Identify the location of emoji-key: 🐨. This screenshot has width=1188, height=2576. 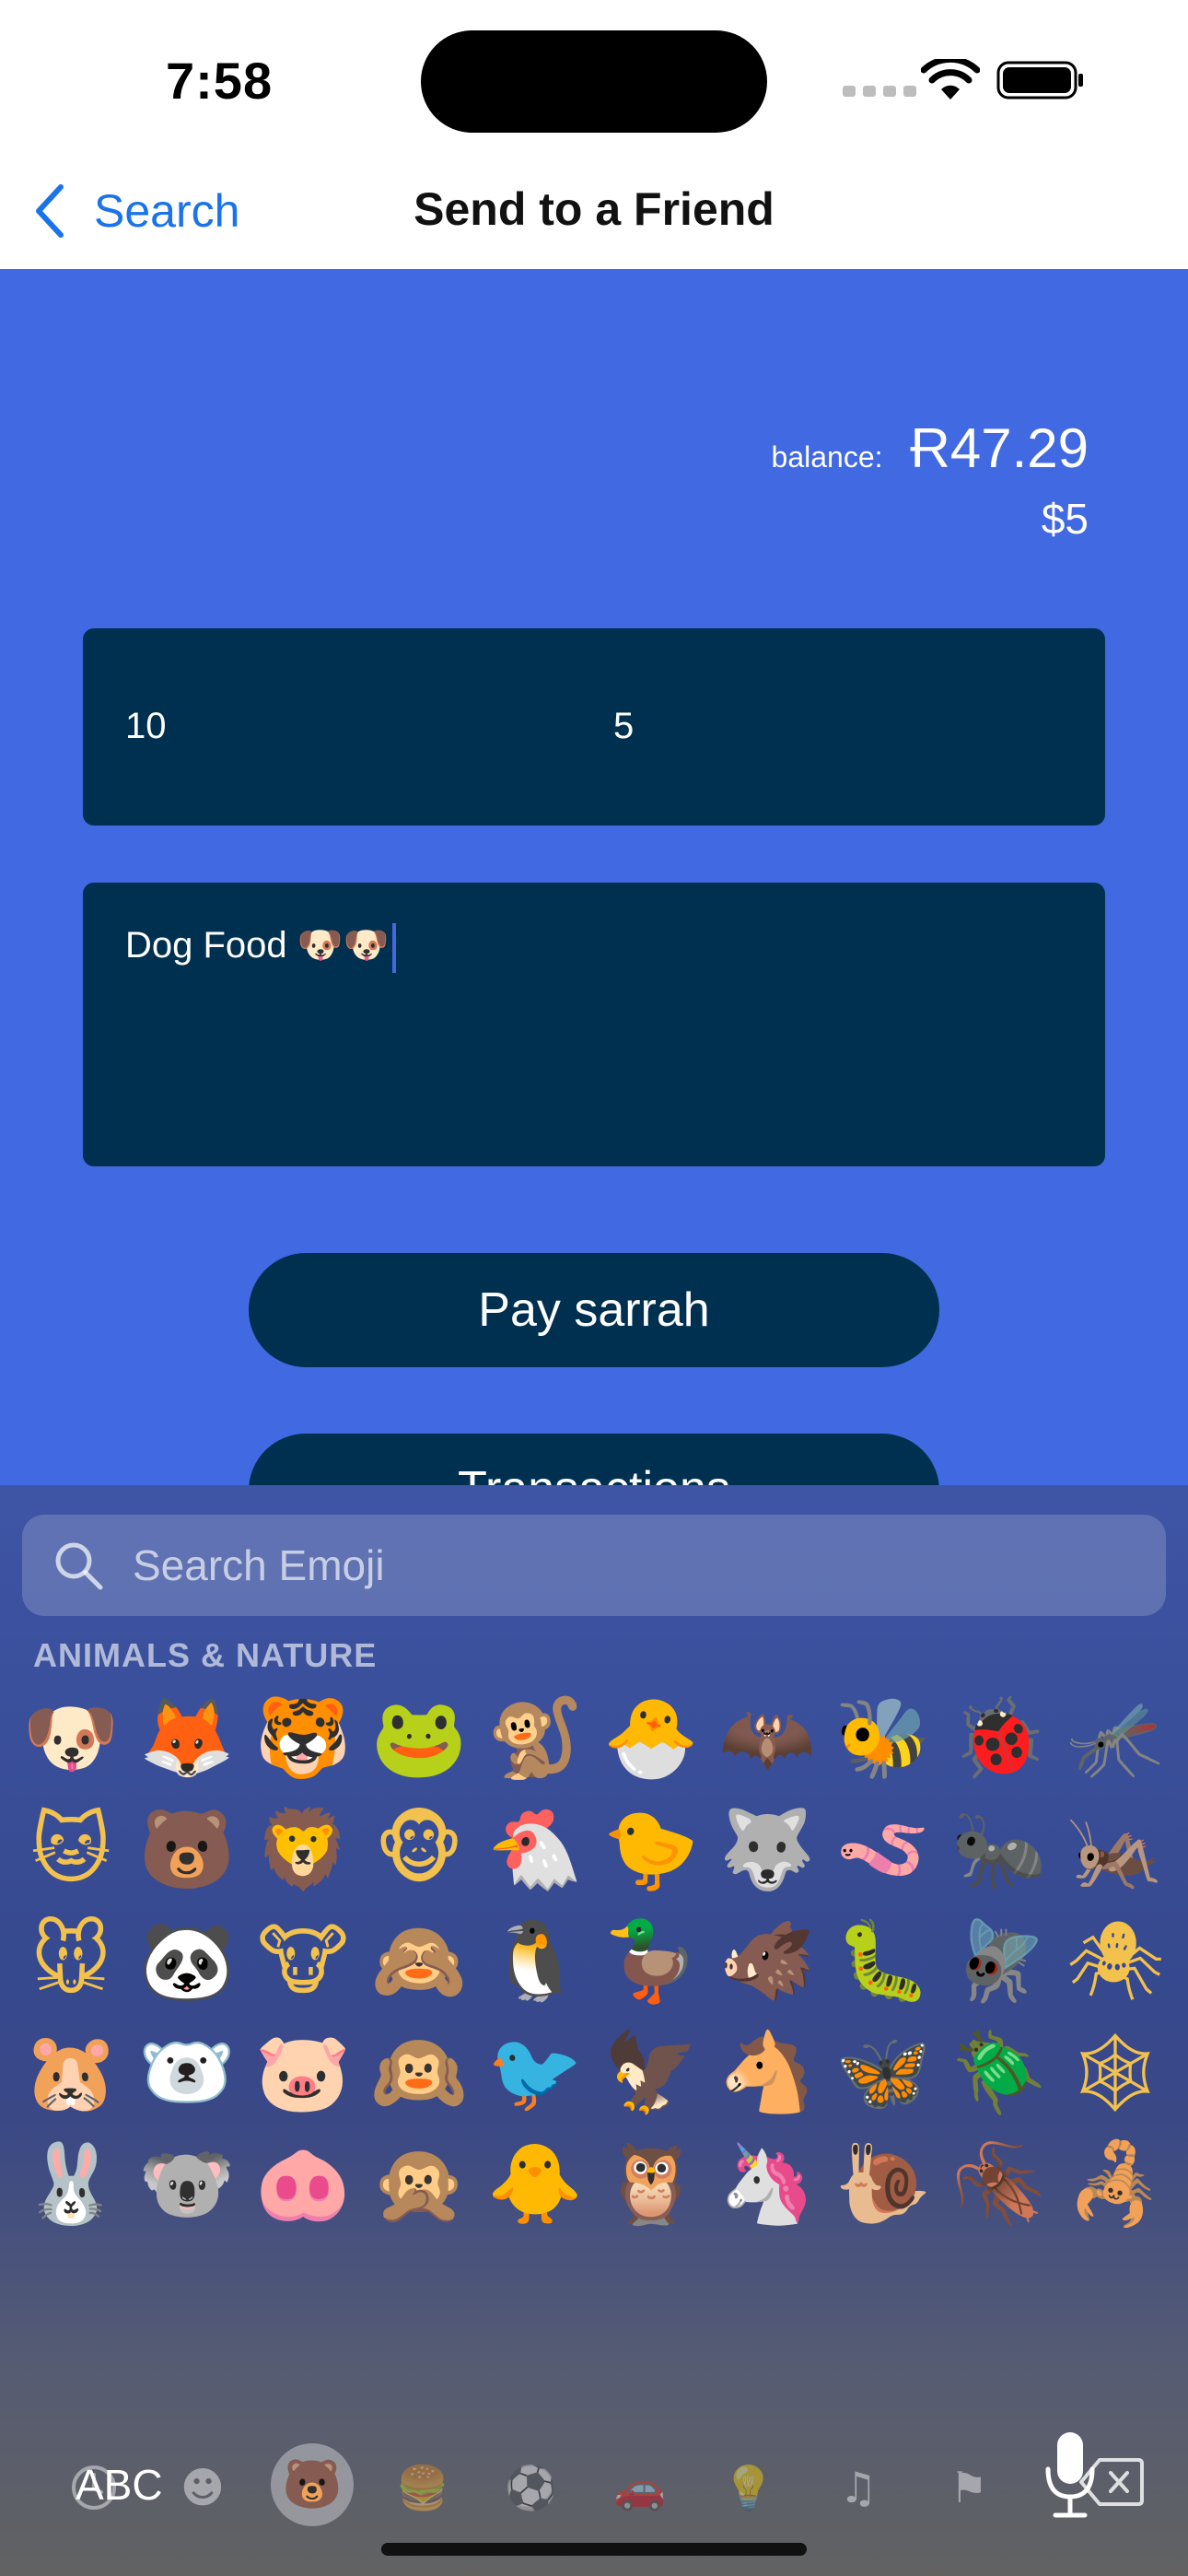
(187, 2184).